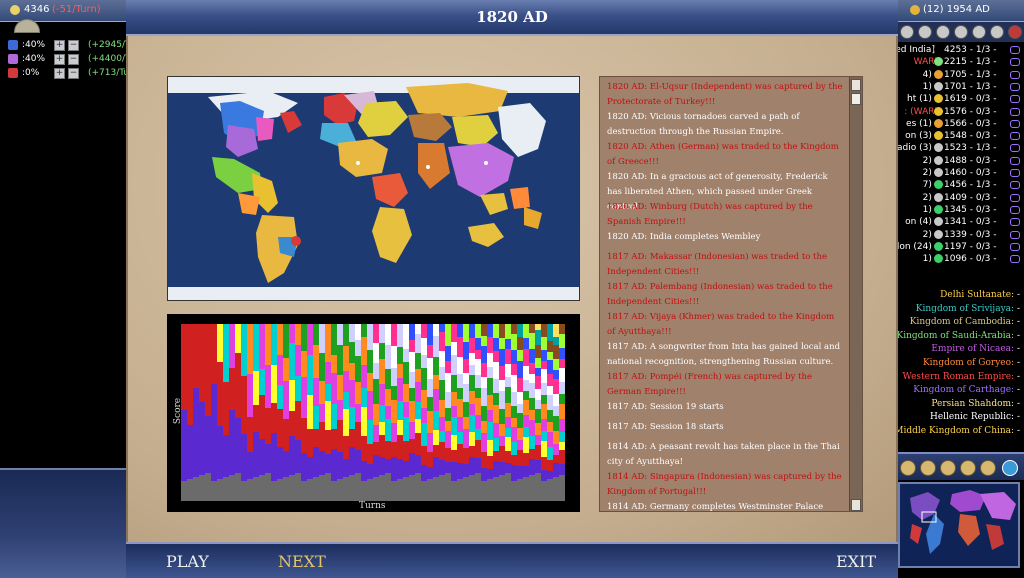 This screenshot has height=578, width=1024. Describe the element at coordinates (64, 11) in the screenshot. I see `treasury-bar: 4346 (-51/Turn)` at that location.